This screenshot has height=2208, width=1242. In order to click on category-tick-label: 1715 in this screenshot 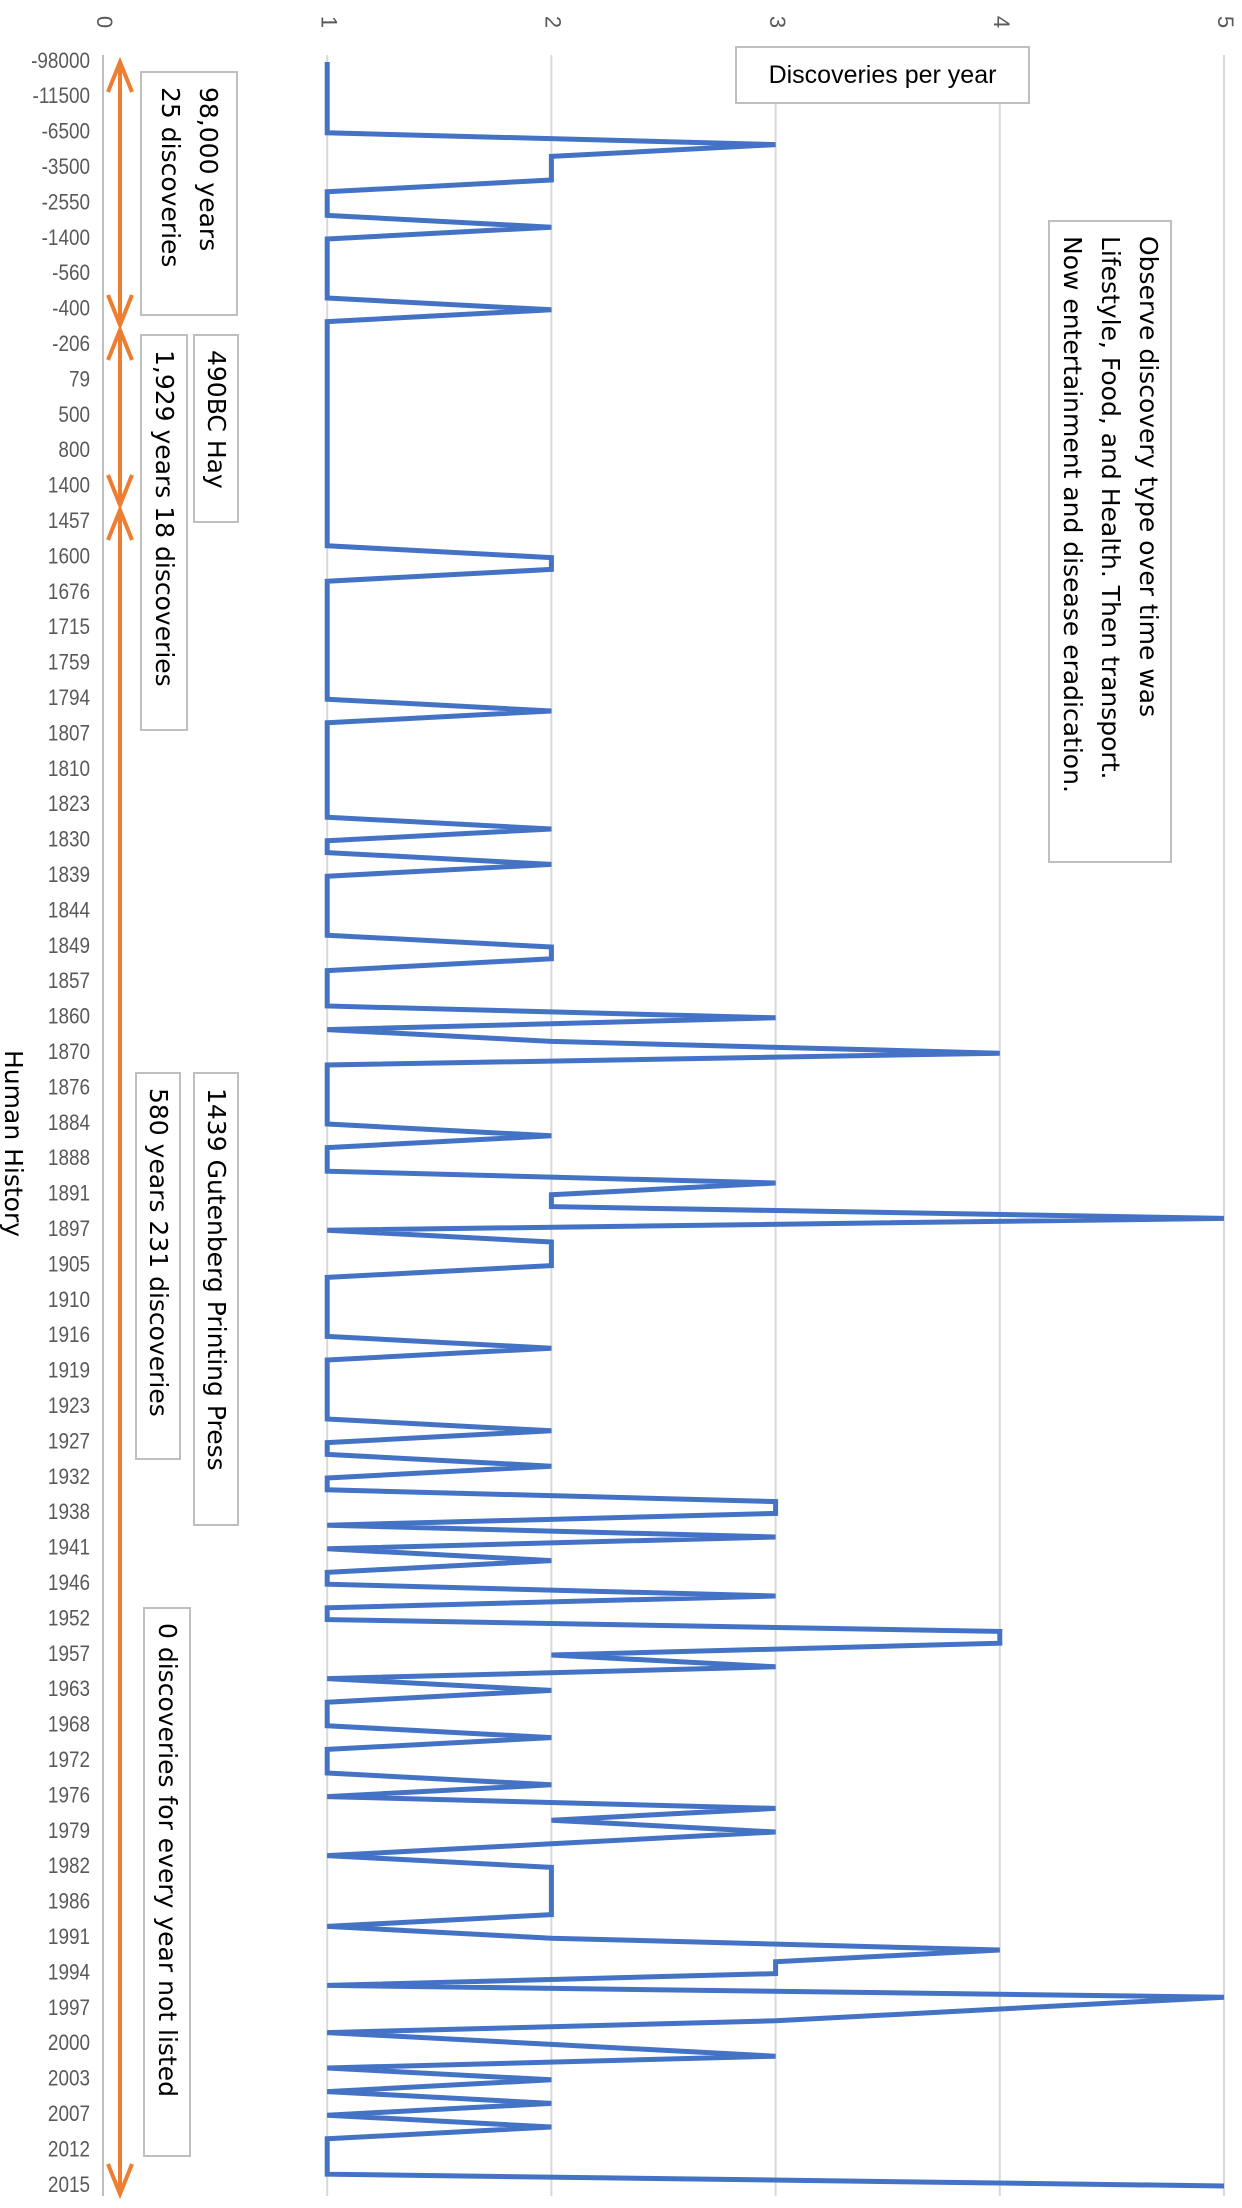, I will do `click(69, 627)`.